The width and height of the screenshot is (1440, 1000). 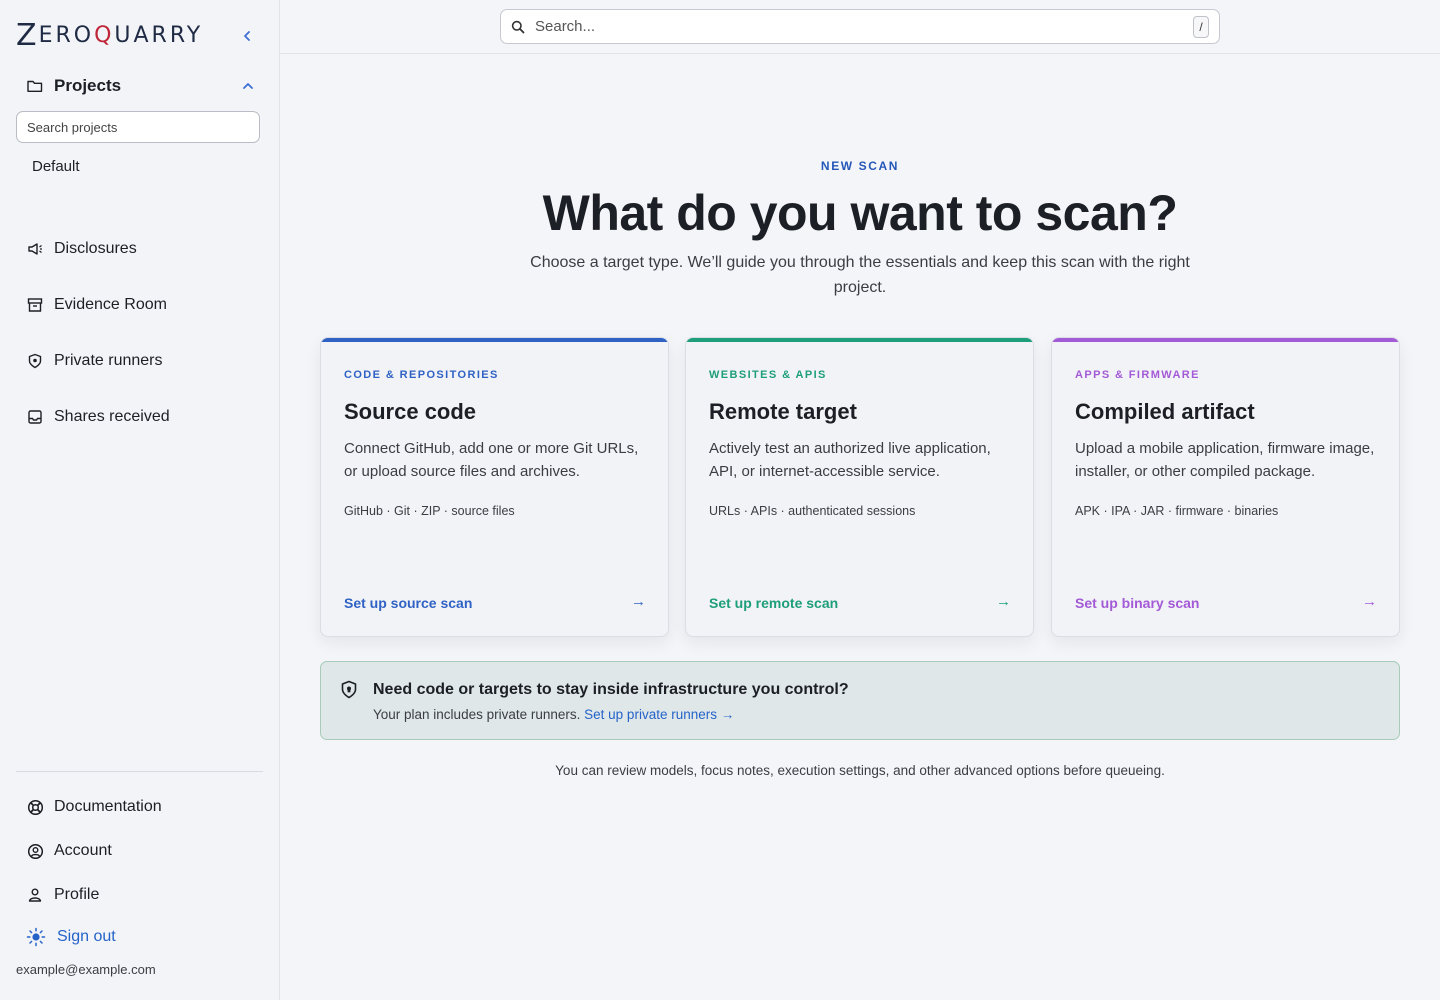 I want to click on search-projects-input, so click(x=138, y=127).